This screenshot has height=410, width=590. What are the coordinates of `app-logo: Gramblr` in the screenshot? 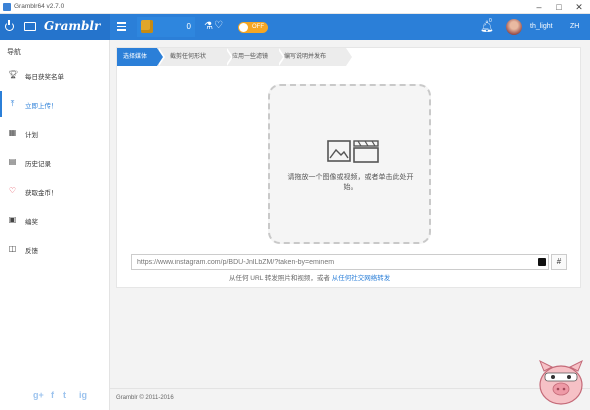 It's located at (72, 26).